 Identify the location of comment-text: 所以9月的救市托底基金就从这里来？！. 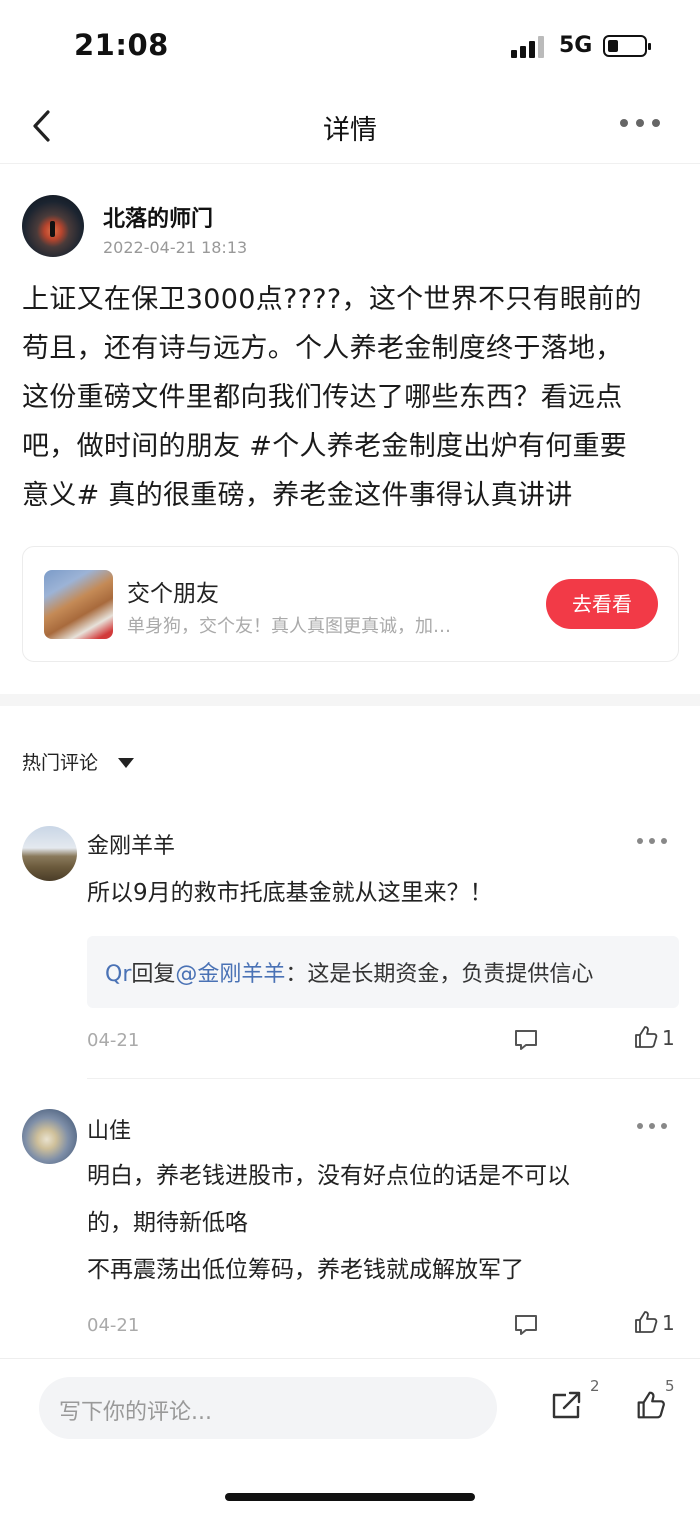
(290, 893).